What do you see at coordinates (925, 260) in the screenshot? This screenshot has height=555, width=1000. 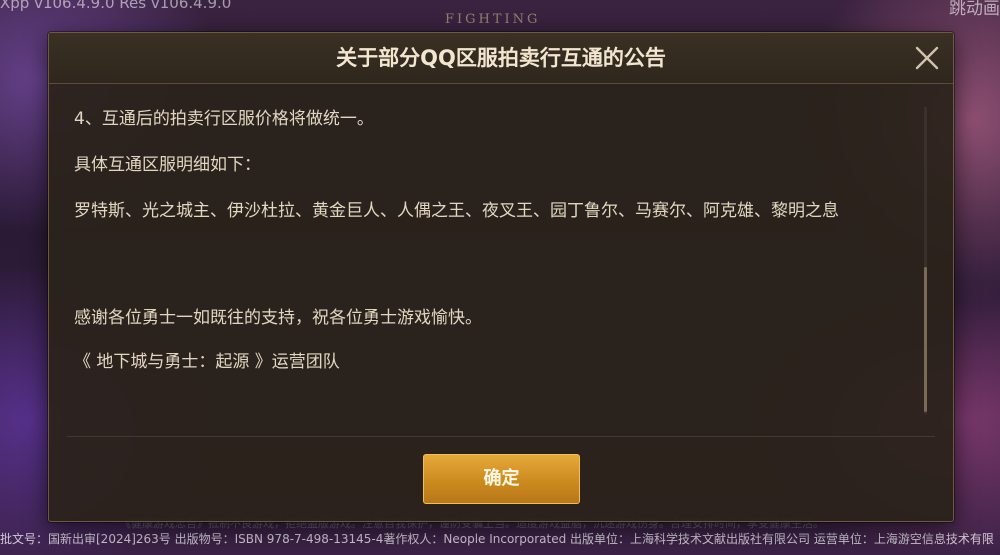 I see `scrollbar` at bounding box center [925, 260].